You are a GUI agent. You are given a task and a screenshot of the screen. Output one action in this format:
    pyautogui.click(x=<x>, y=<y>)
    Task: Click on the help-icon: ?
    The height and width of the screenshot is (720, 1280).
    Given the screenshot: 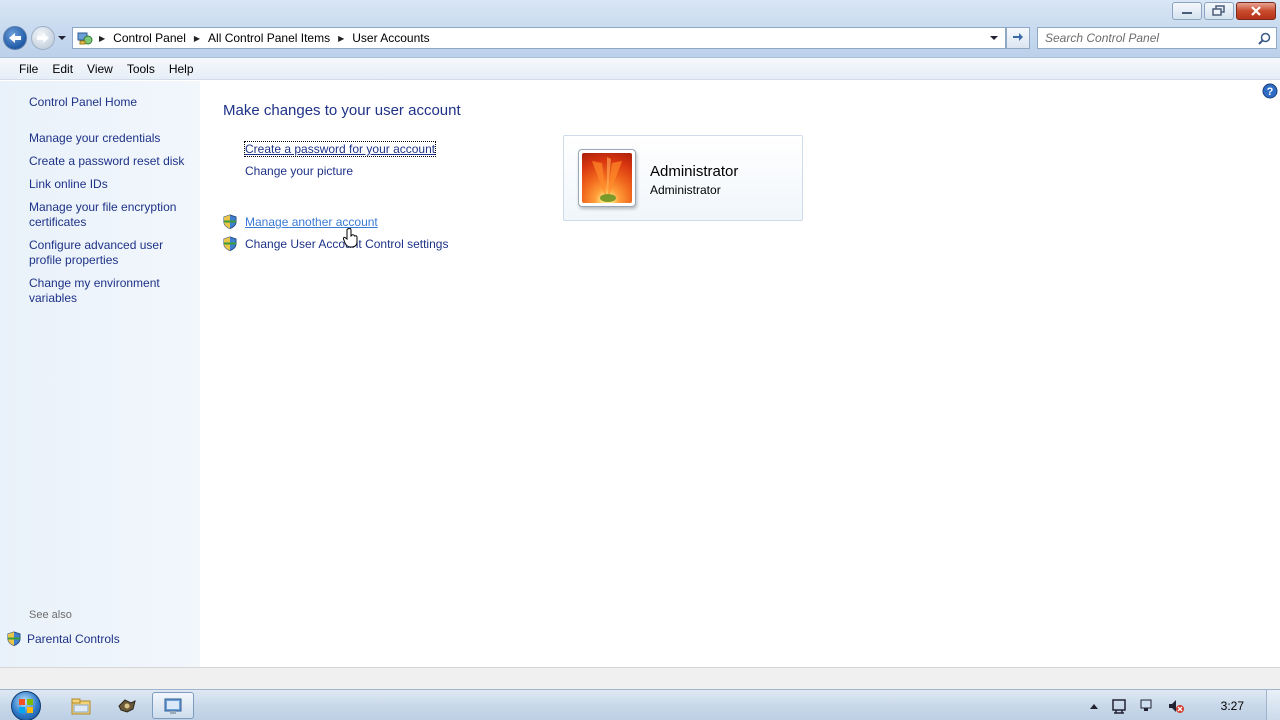 What is the action you would take?
    pyautogui.click(x=1270, y=91)
    